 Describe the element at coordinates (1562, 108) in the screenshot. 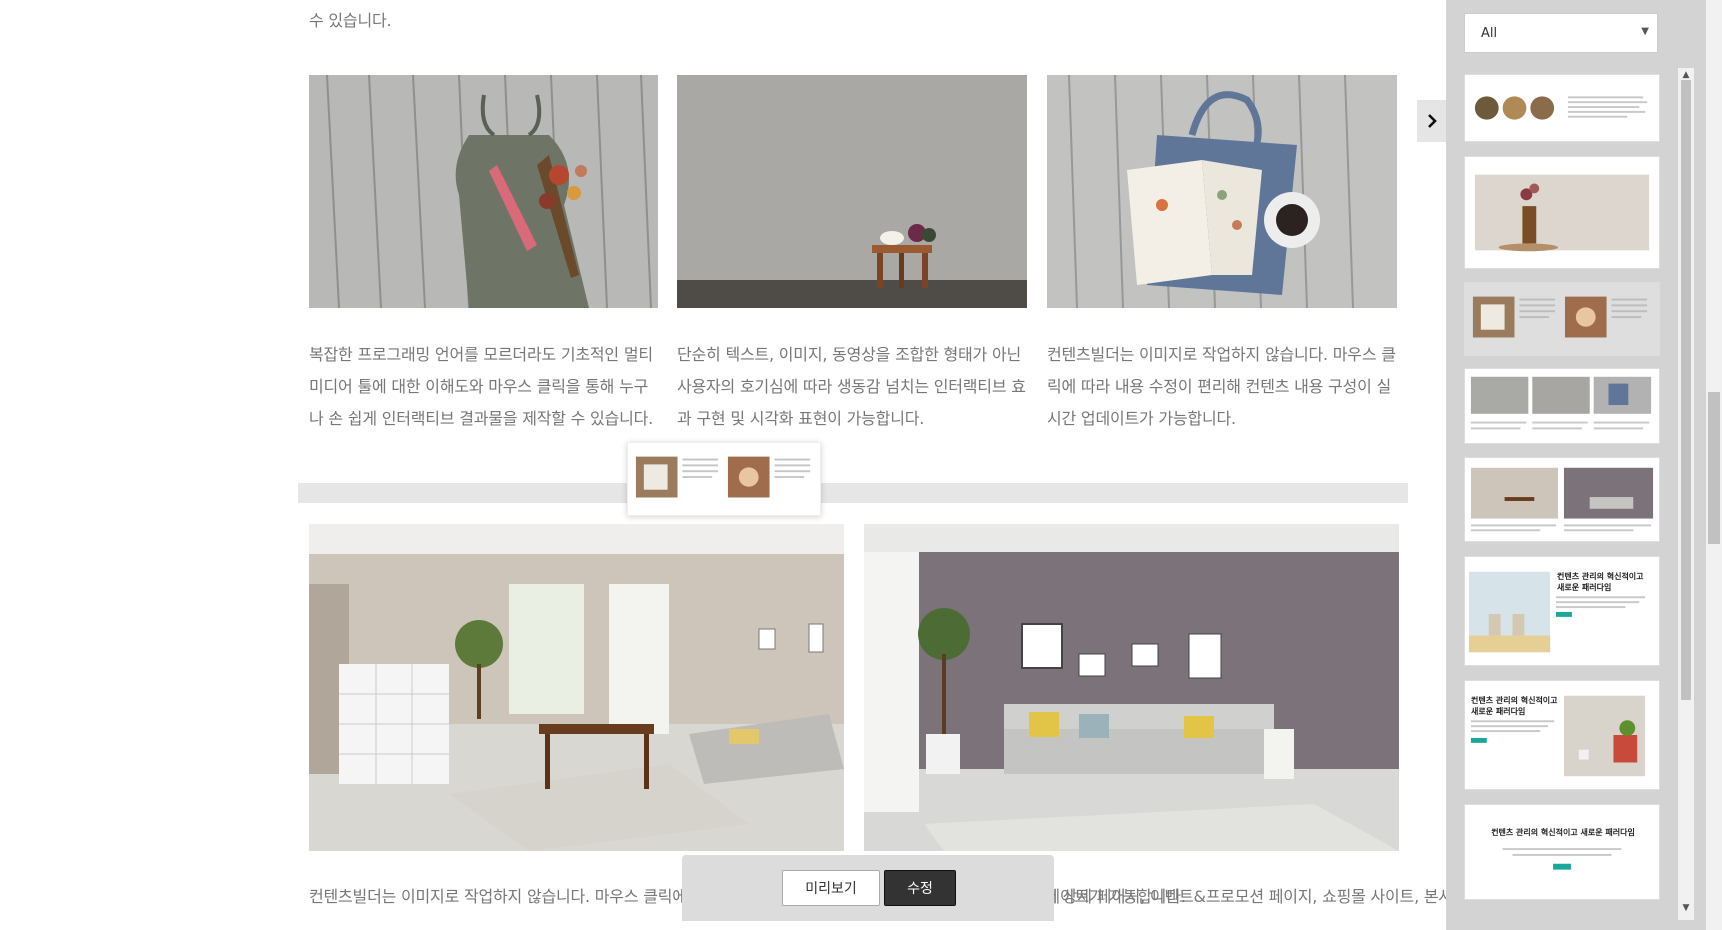

I see `snippet-thumb-circles` at that location.